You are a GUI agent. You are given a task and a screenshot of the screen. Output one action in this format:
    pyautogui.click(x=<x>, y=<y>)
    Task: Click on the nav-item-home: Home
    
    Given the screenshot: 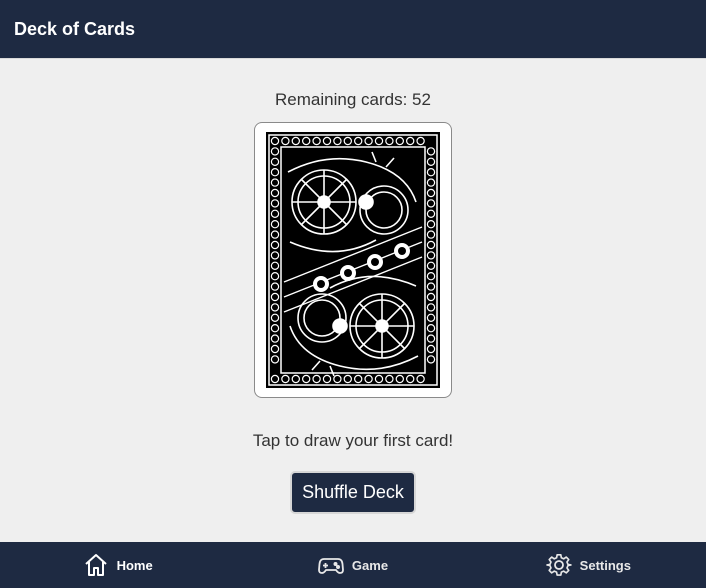 What is the action you would take?
    pyautogui.click(x=117, y=565)
    